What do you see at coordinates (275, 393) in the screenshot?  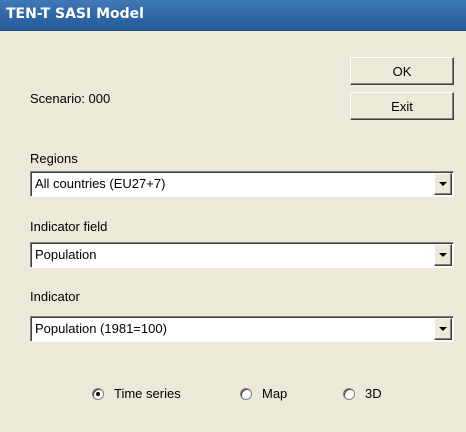 I see `radio-map-label: Map` at bounding box center [275, 393].